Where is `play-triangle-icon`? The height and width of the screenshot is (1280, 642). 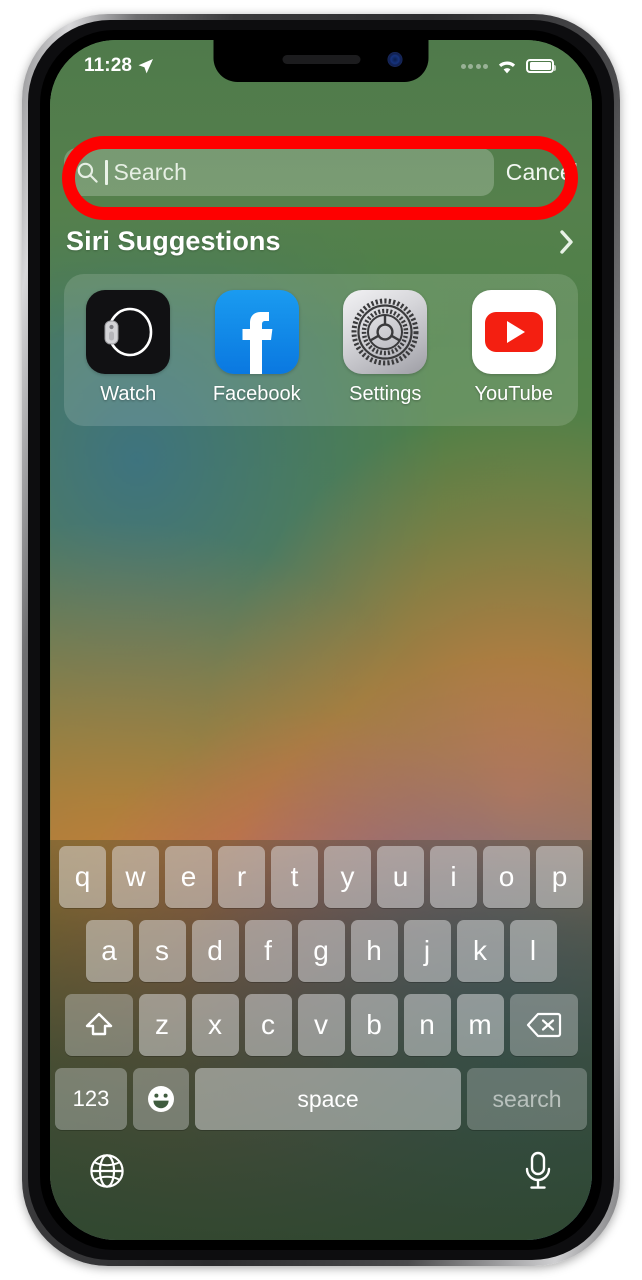
play-triangle-icon is located at coordinates (516, 332).